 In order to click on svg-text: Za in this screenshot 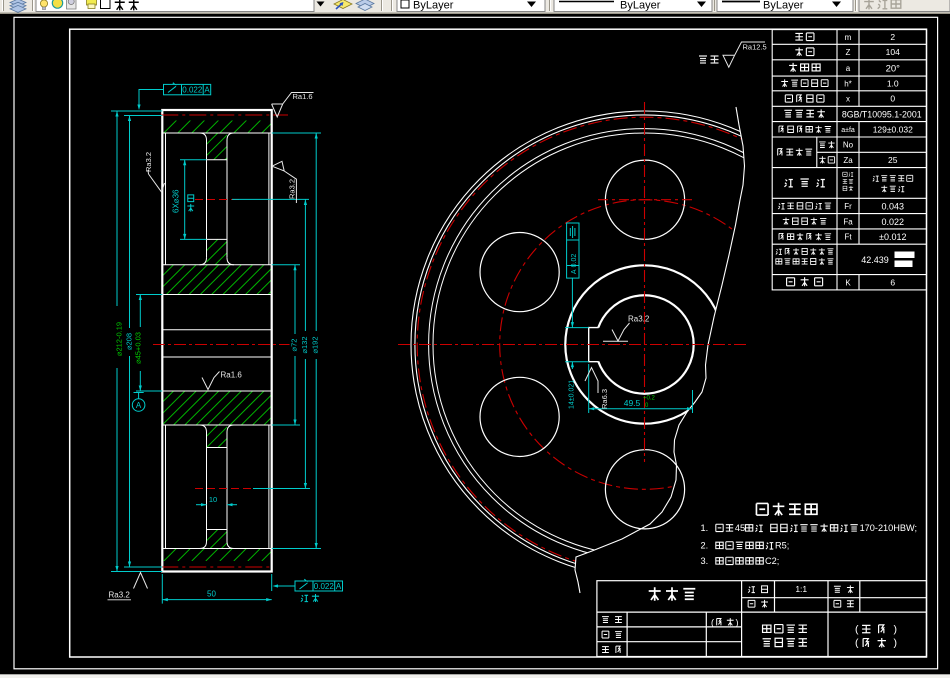, I will do `click(848, 160)`.